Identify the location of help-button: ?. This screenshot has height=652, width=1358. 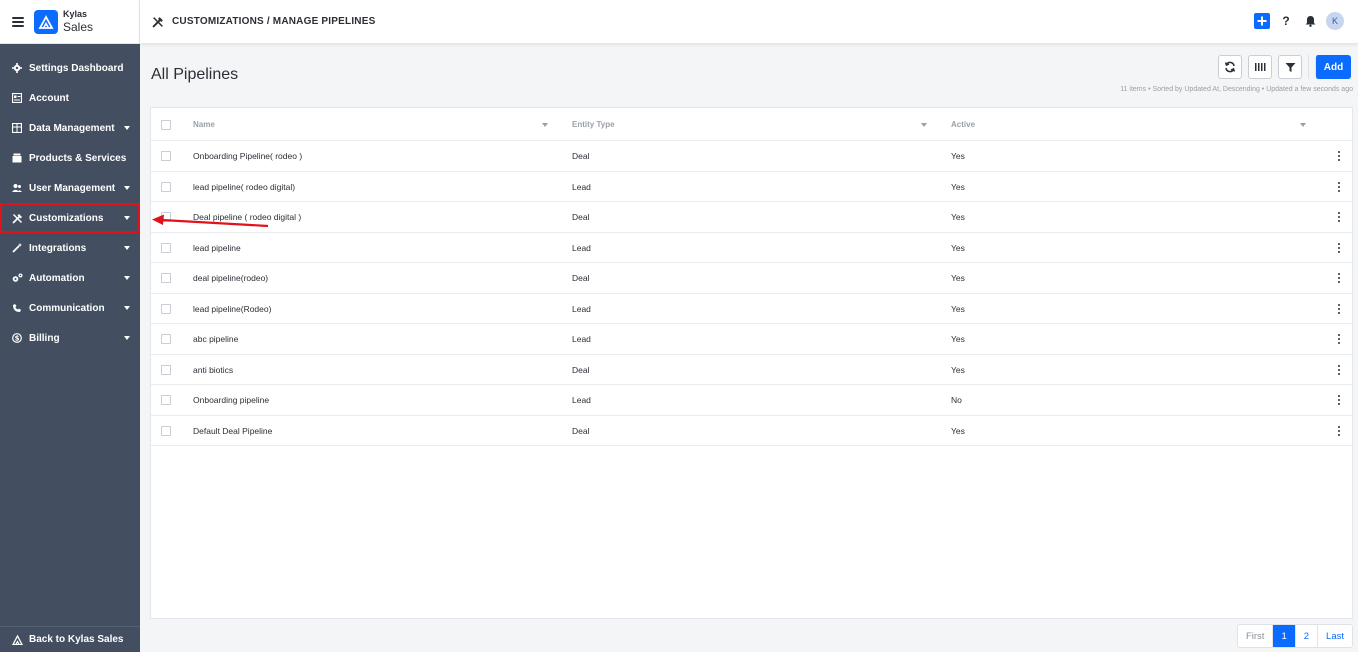
(1286, 21).